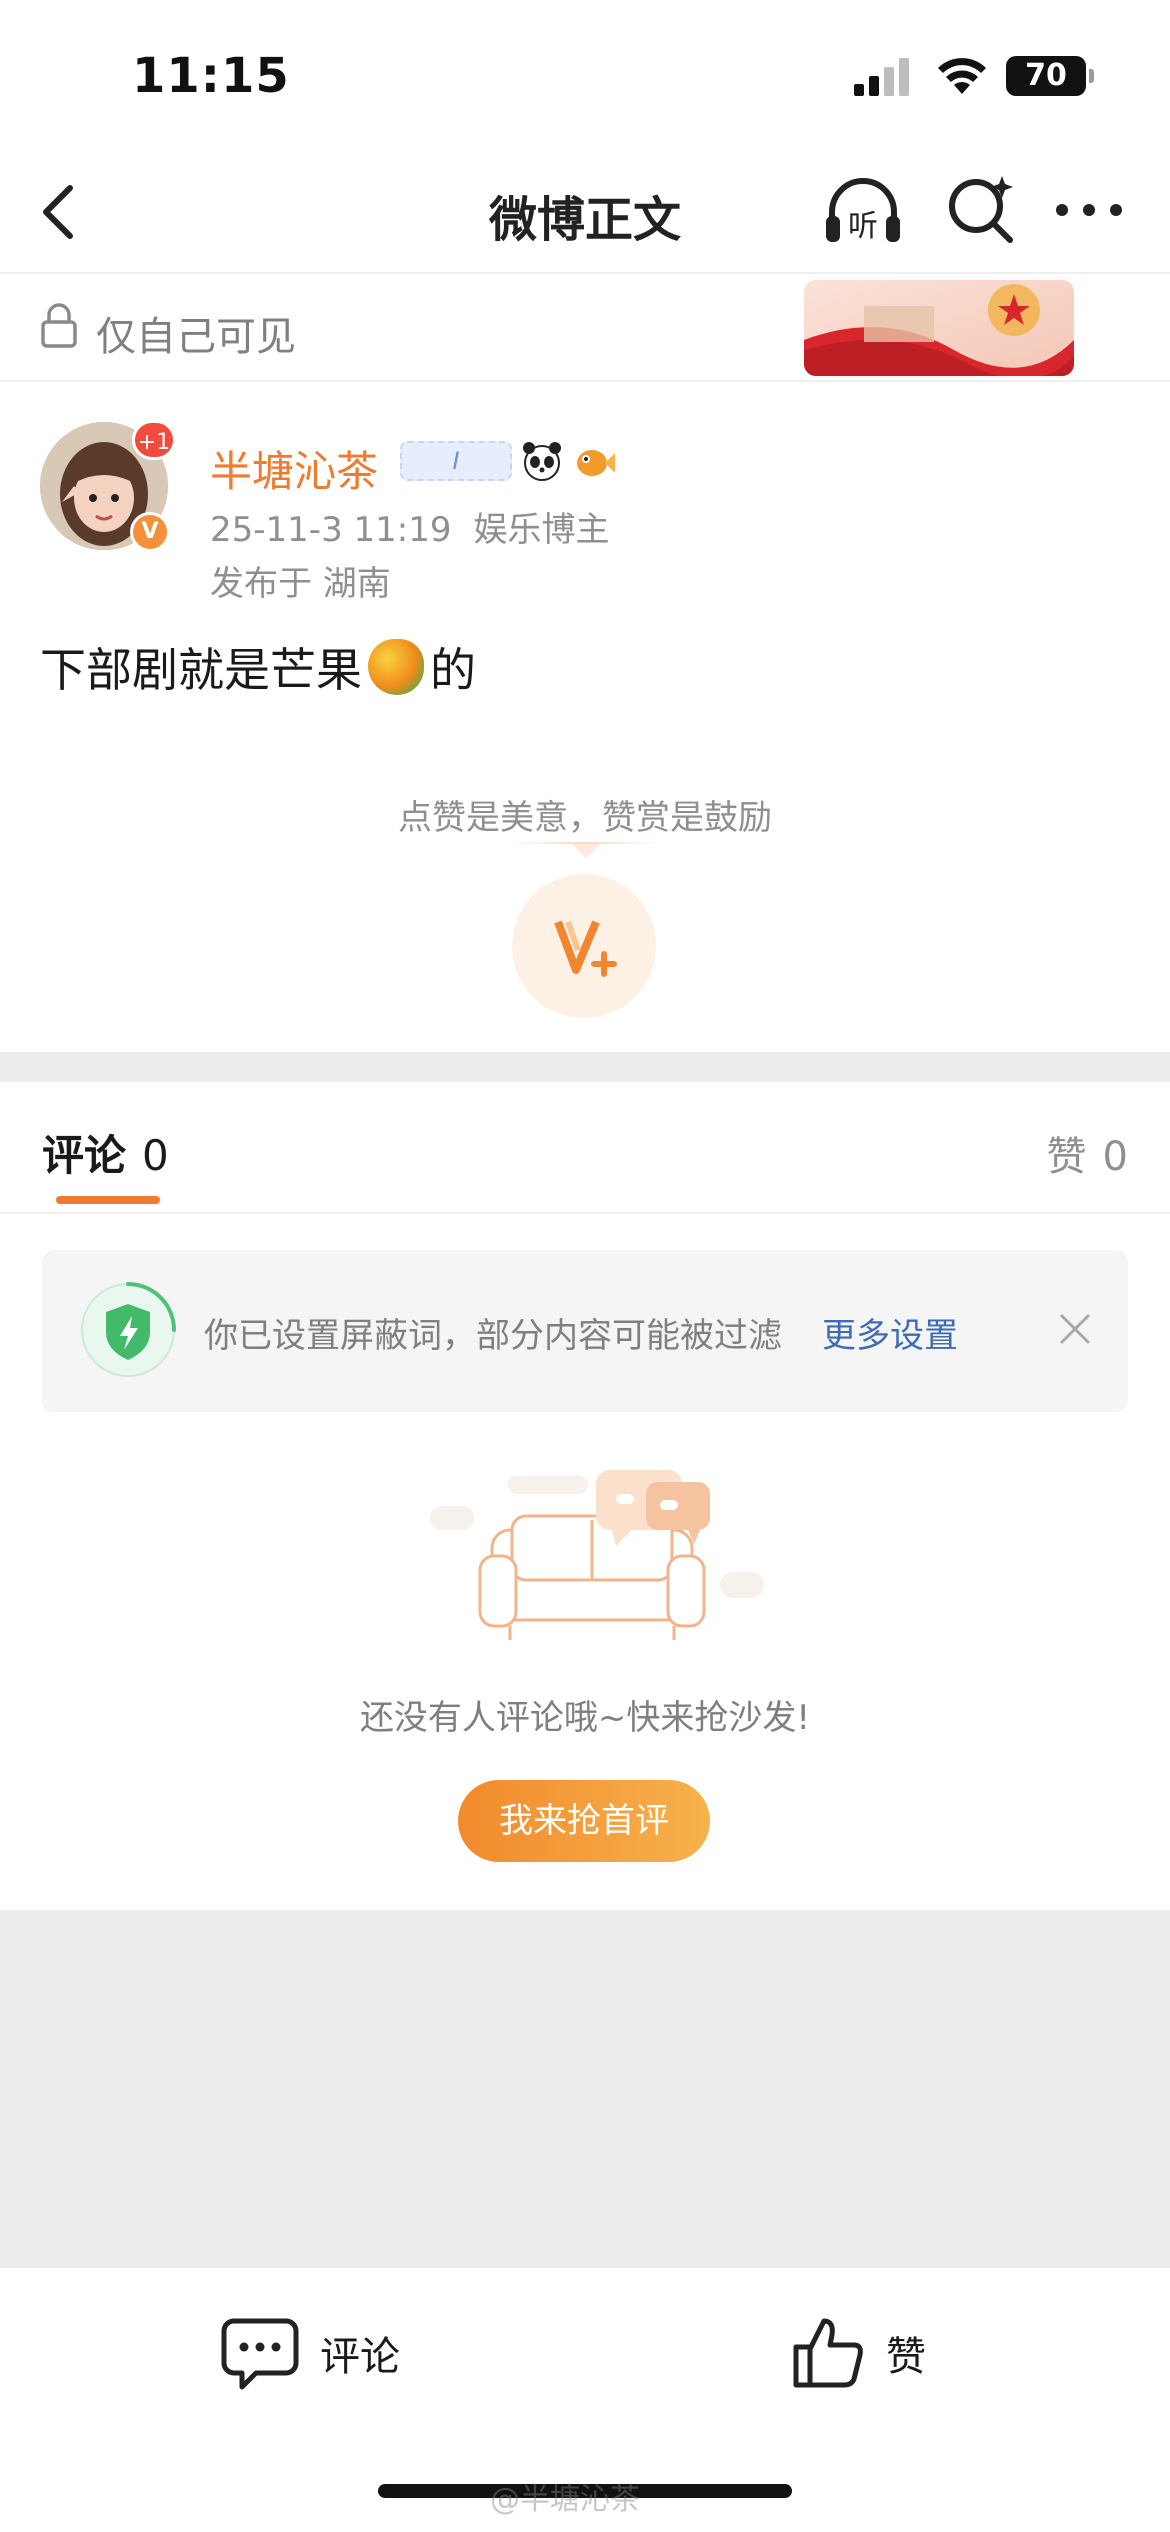 This screenshot has height=2532, width=1170. I want to click on reward-button, so click(584, 946).